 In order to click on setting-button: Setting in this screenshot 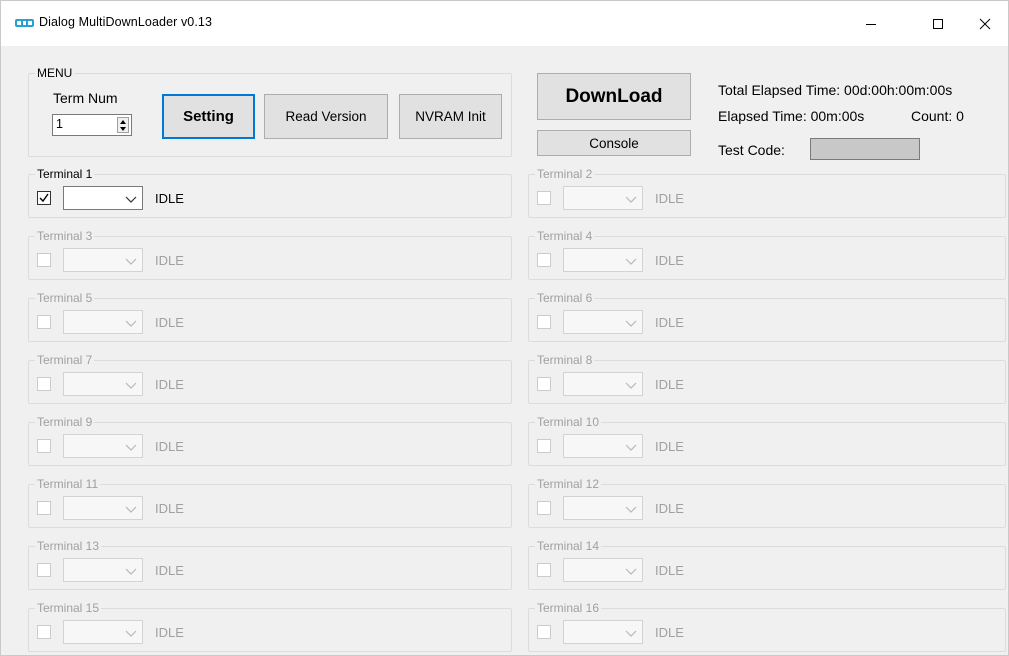, I will do `click(208, 116)`.